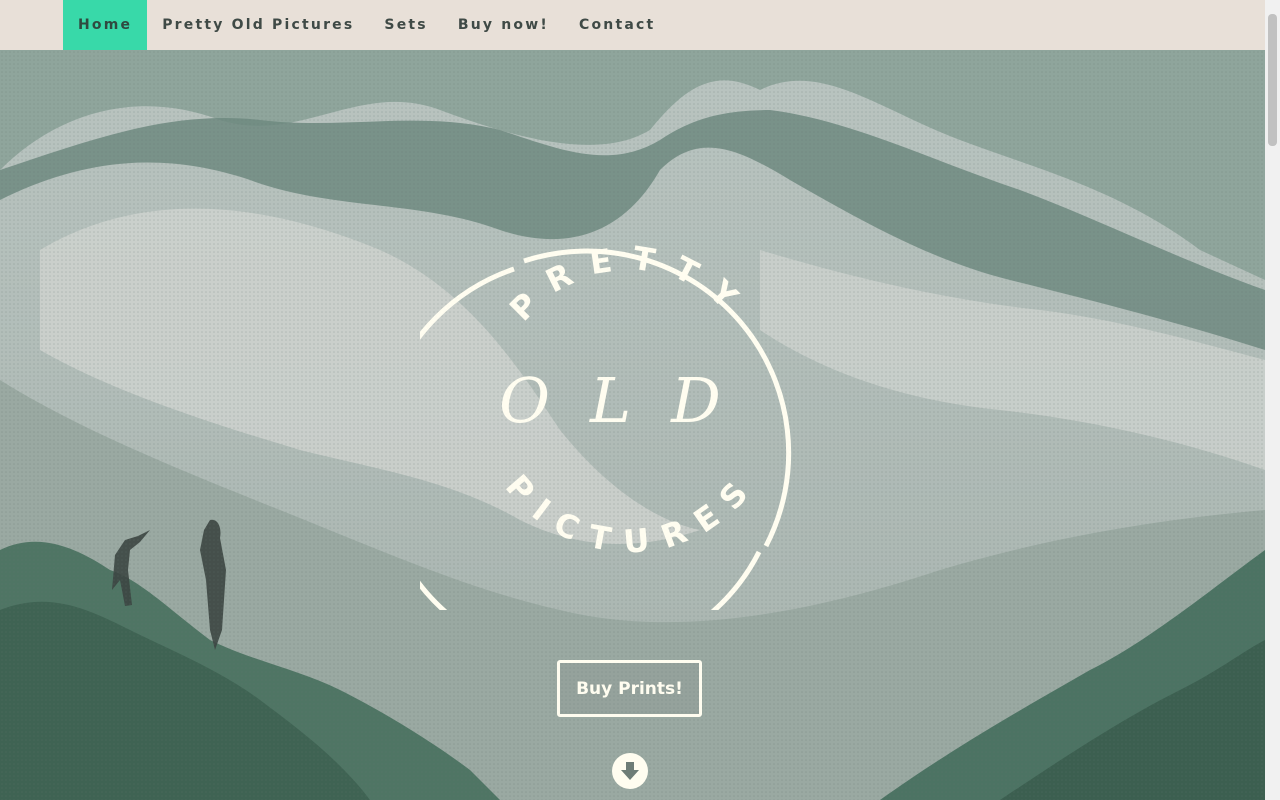 The width and height of the screenshot is (1280, 800). I want to click on arrow-down-circle-icon, so click(630, 771).